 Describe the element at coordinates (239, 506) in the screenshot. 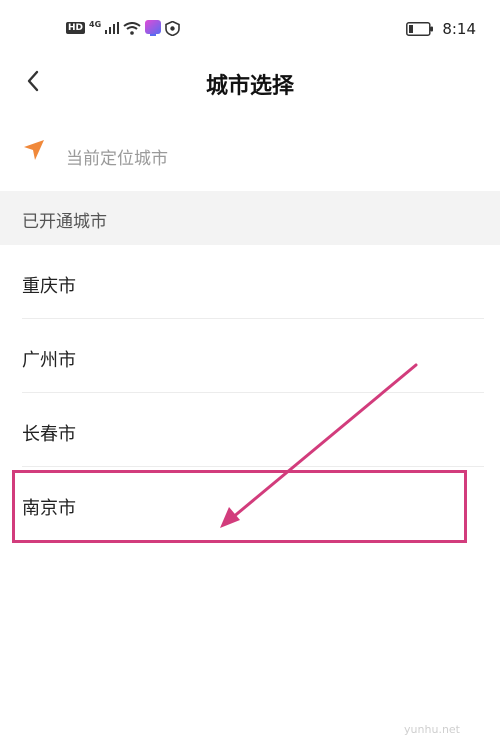

I see `highlight-annotation-box` at that location.